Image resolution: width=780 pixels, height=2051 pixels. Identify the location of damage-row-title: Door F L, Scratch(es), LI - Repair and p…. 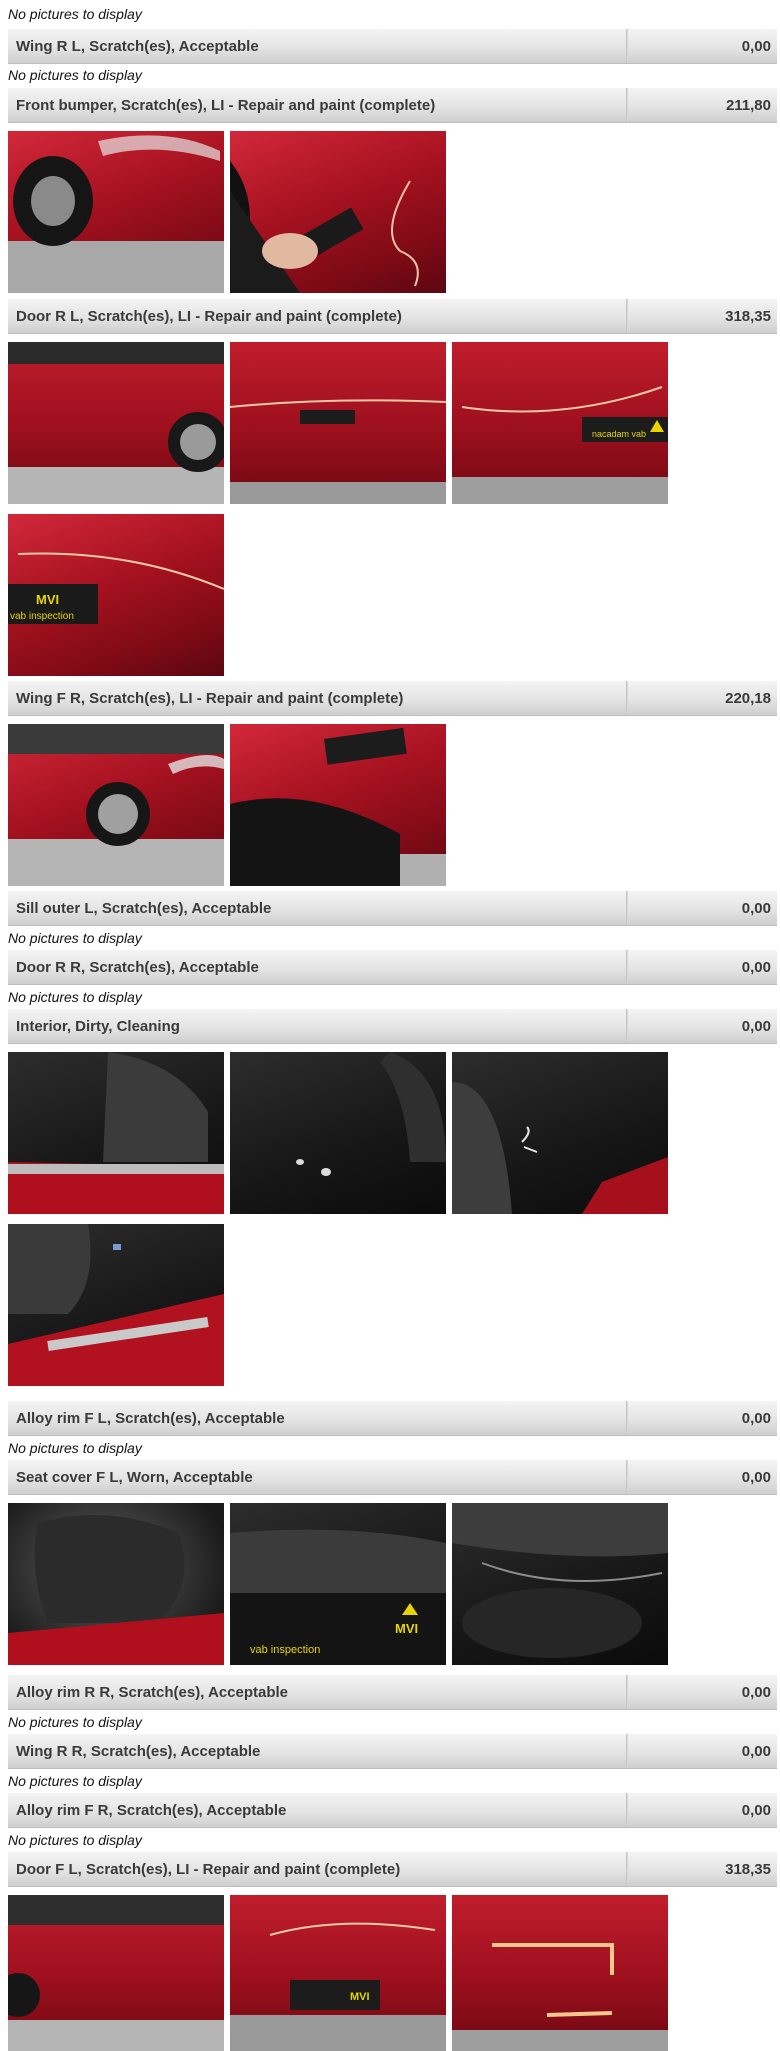
(208, 1869).